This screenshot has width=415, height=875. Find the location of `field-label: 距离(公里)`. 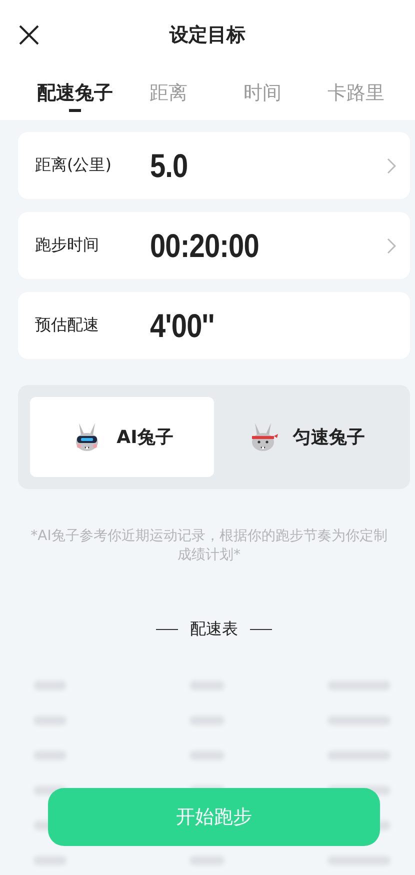

field-label: 距离(公里) is located at coordinates (73, 165).